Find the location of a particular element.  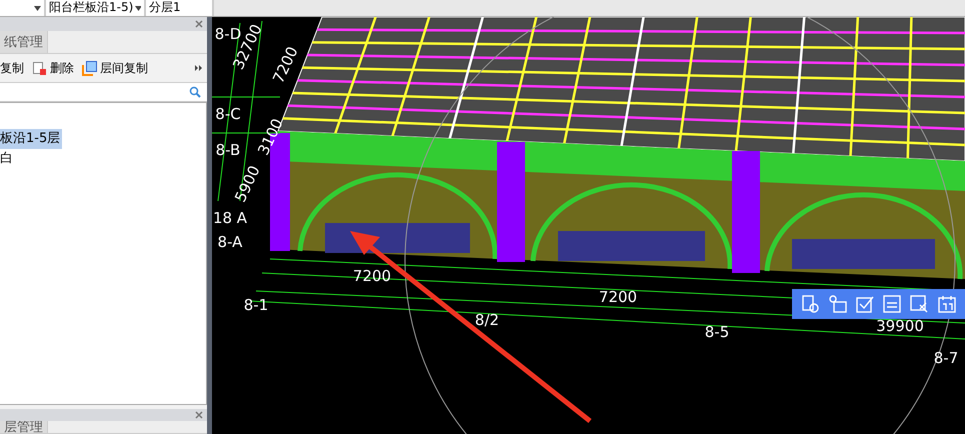

dimension-label: 3100 is located at coordinates (270, 137).